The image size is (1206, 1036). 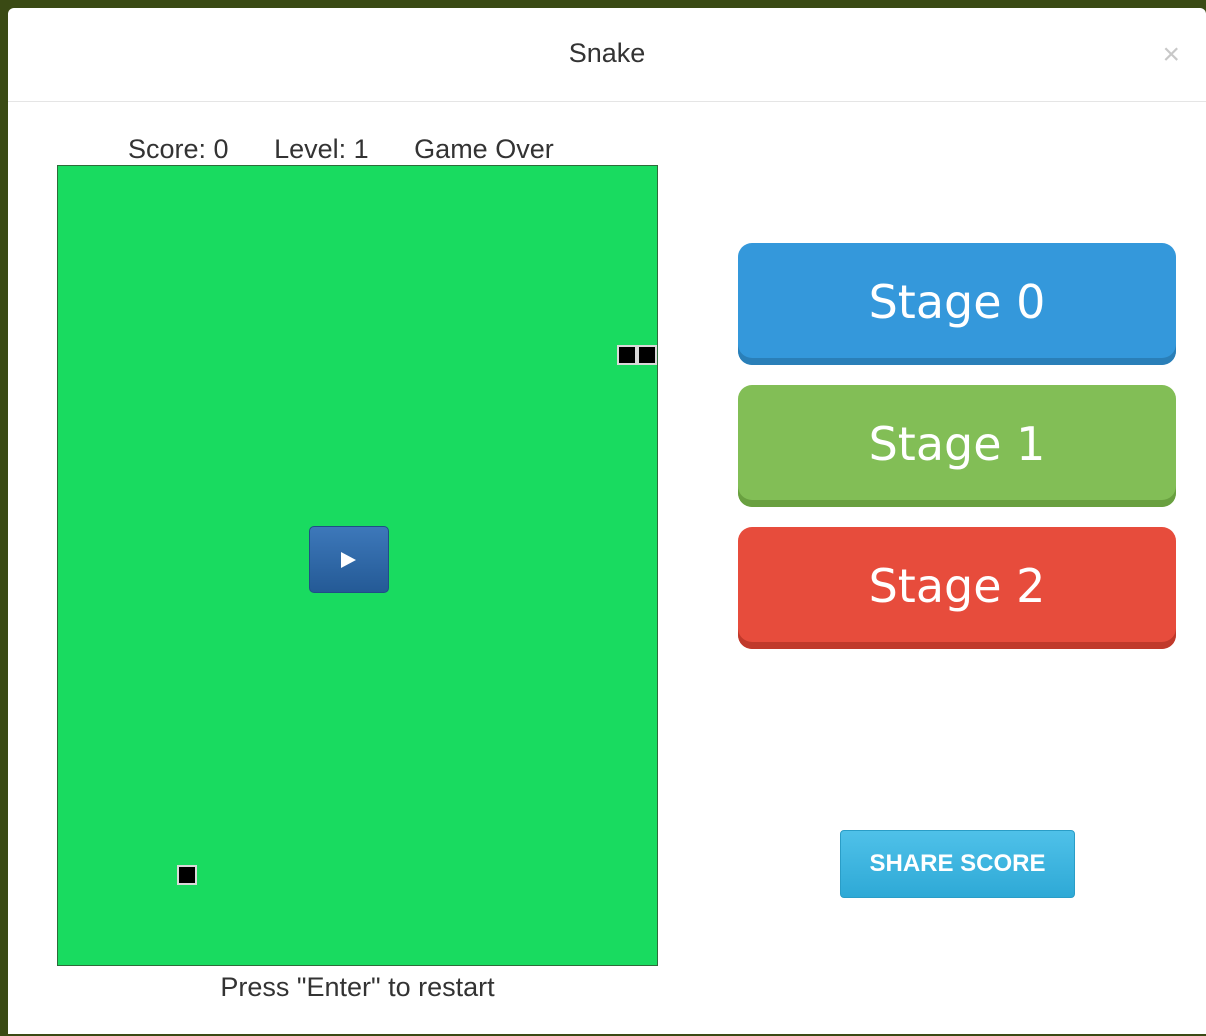 What do you see at coordinates (1171, 55) in the screenshot?
I see `close-icon: ×` at bounding box center [1171, 55].